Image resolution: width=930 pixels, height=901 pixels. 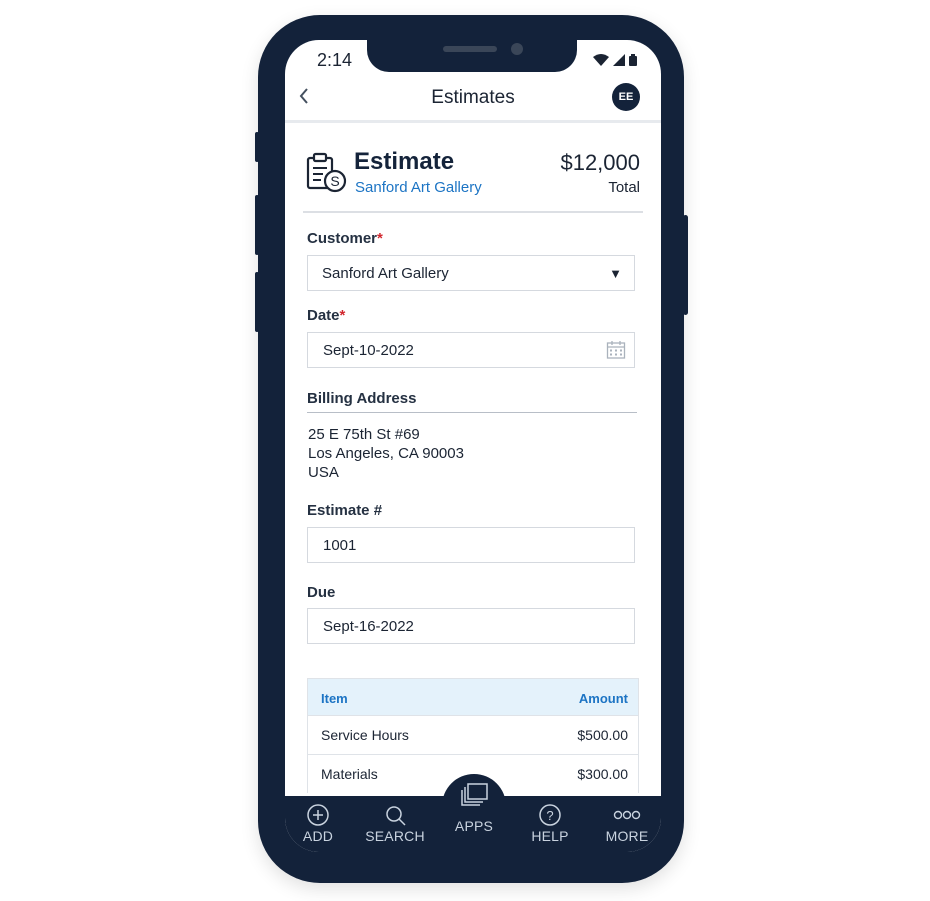 What do you see at coordinates (345, 238) in the screenshot?
I see `customer-label: Customer*` at bounding box center [345, 238].